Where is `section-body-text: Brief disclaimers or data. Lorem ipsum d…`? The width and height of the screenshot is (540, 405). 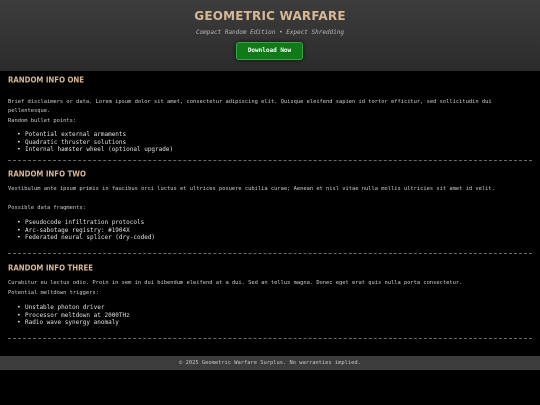
section-body-text: Brief disclaimers or data. Lorem ipsum d… is located at coordinates (250, 106).